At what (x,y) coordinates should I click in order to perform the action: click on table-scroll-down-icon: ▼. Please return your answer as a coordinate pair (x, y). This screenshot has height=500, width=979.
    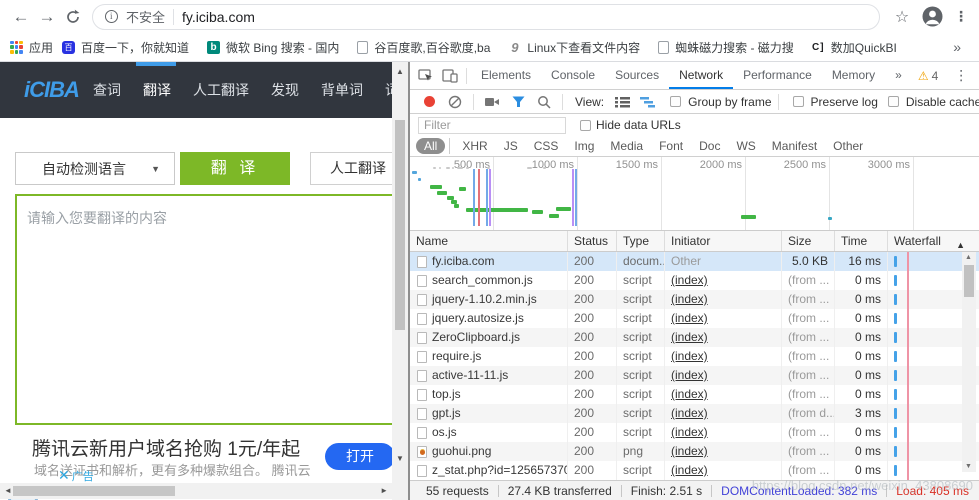
    Looking at the image, I should click on (968, 466).